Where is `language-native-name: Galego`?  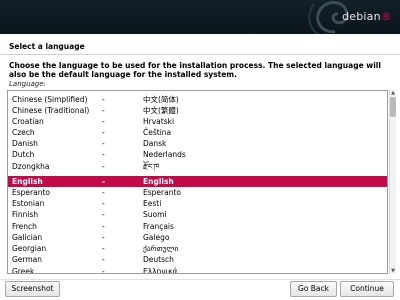
language-native-name: Galego is located at coordinates (156, 237).